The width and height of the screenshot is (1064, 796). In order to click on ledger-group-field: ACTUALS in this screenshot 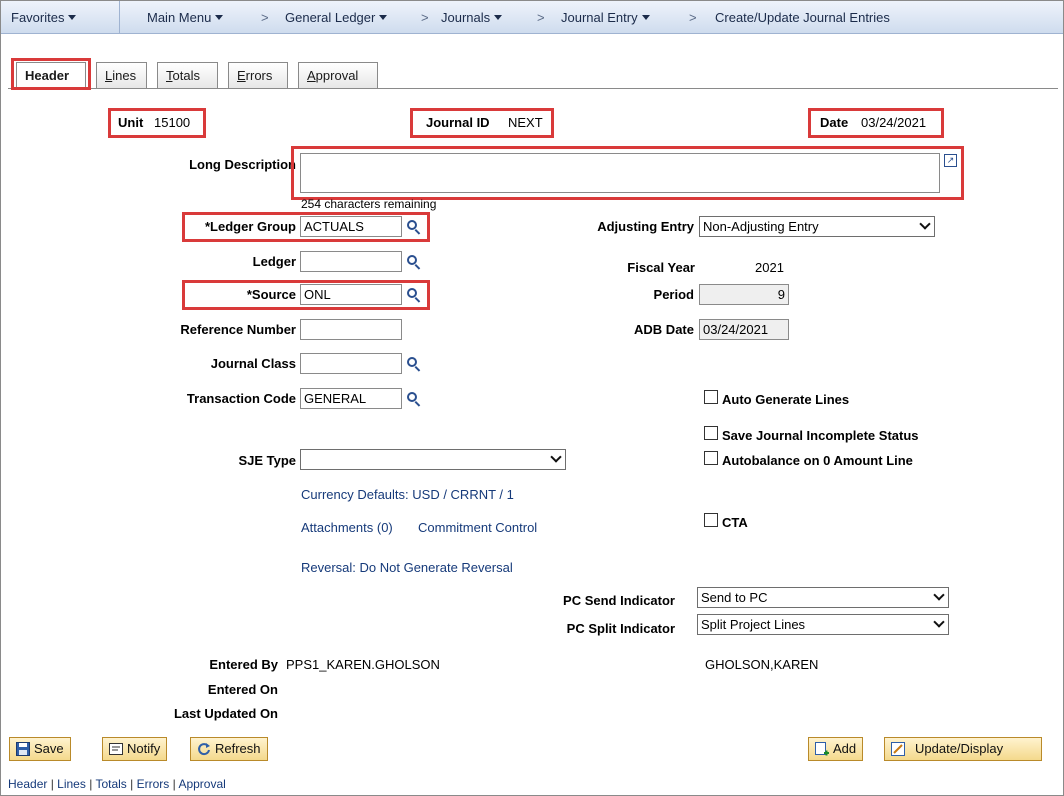, I will do `click(351, 226)`.